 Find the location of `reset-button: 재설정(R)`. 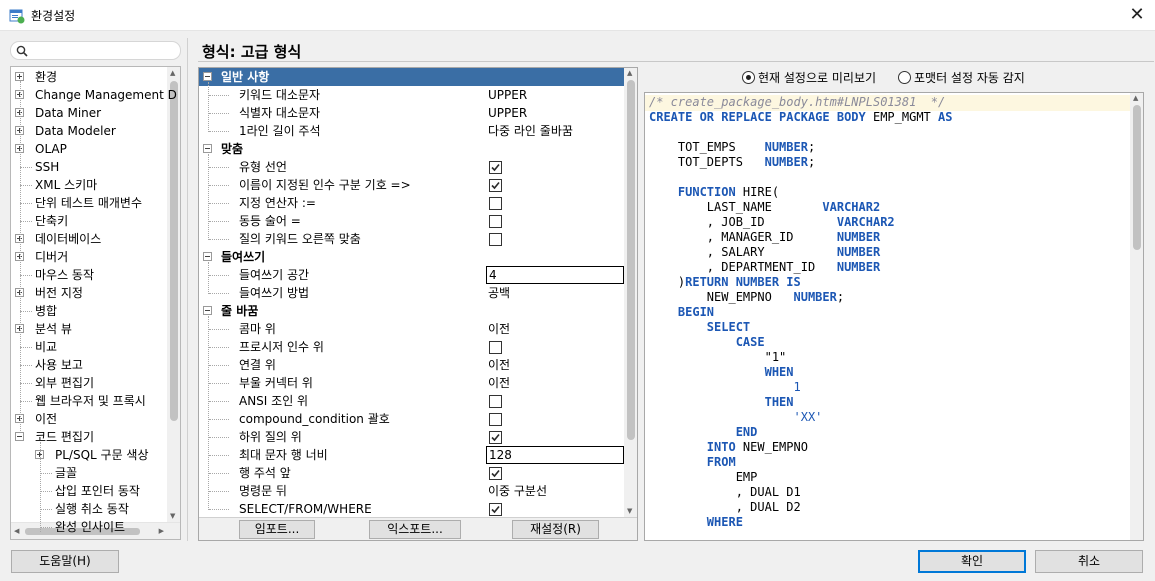

reset-button: 재설정(R) is located at coordinates (555, 529).